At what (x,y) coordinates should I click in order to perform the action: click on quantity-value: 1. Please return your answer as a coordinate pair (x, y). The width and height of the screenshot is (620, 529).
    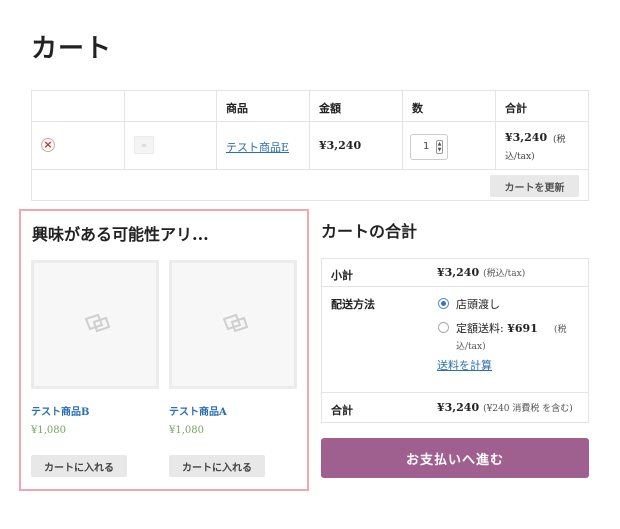
    Looking at the image, I should click on (426, 146).